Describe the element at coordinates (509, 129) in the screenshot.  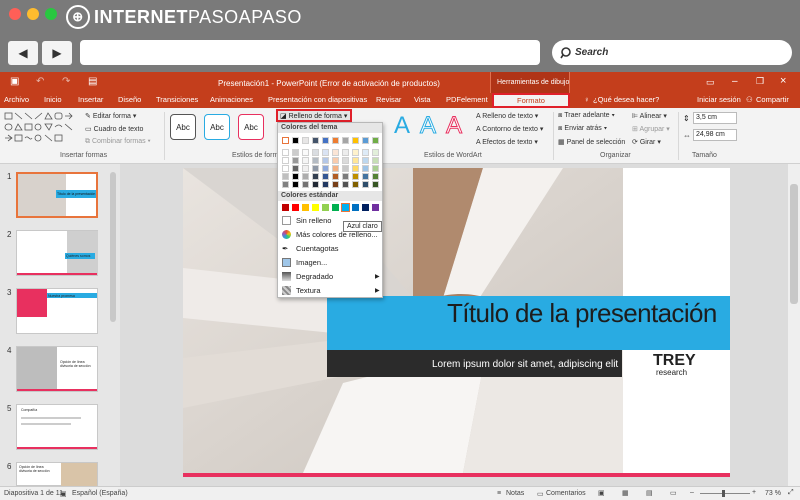
I see `text-outline-button: A Contorno de texto ▾` at that location.